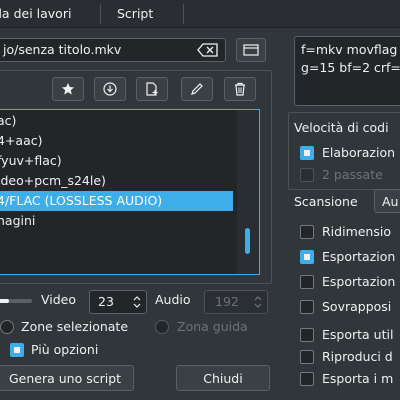 The width and height of the screenshot is (400, 400). I want to click on menu-jobs: da dei lavori, so click(35, 14).